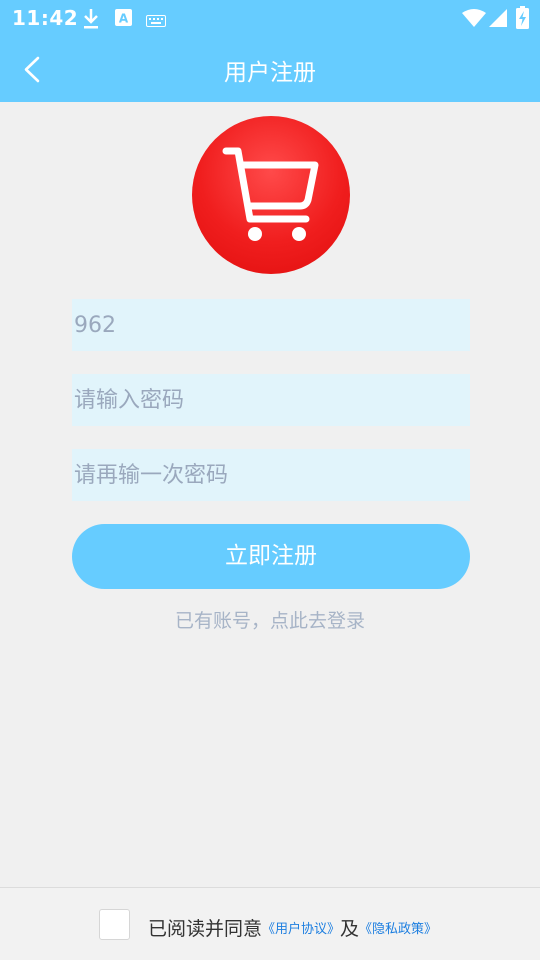  What do you see at coordinates (398, 929) in the screenshot?
I see `privacy-policy-link: 《隐私政策》` at bounding box center [398, 929].